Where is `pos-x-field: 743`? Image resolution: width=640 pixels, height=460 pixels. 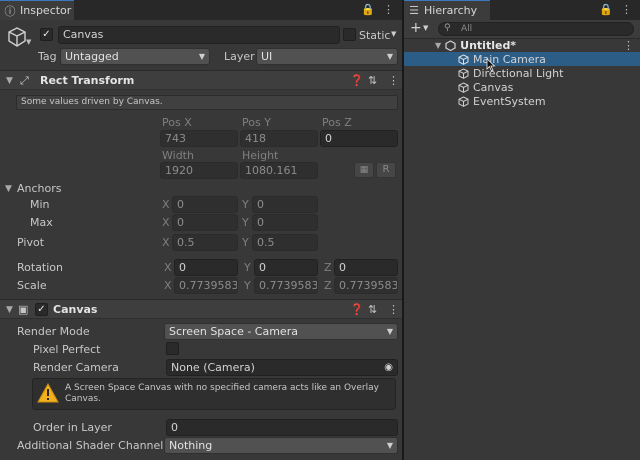
pos-x-field: 743 is located at coordinates (199, 138).